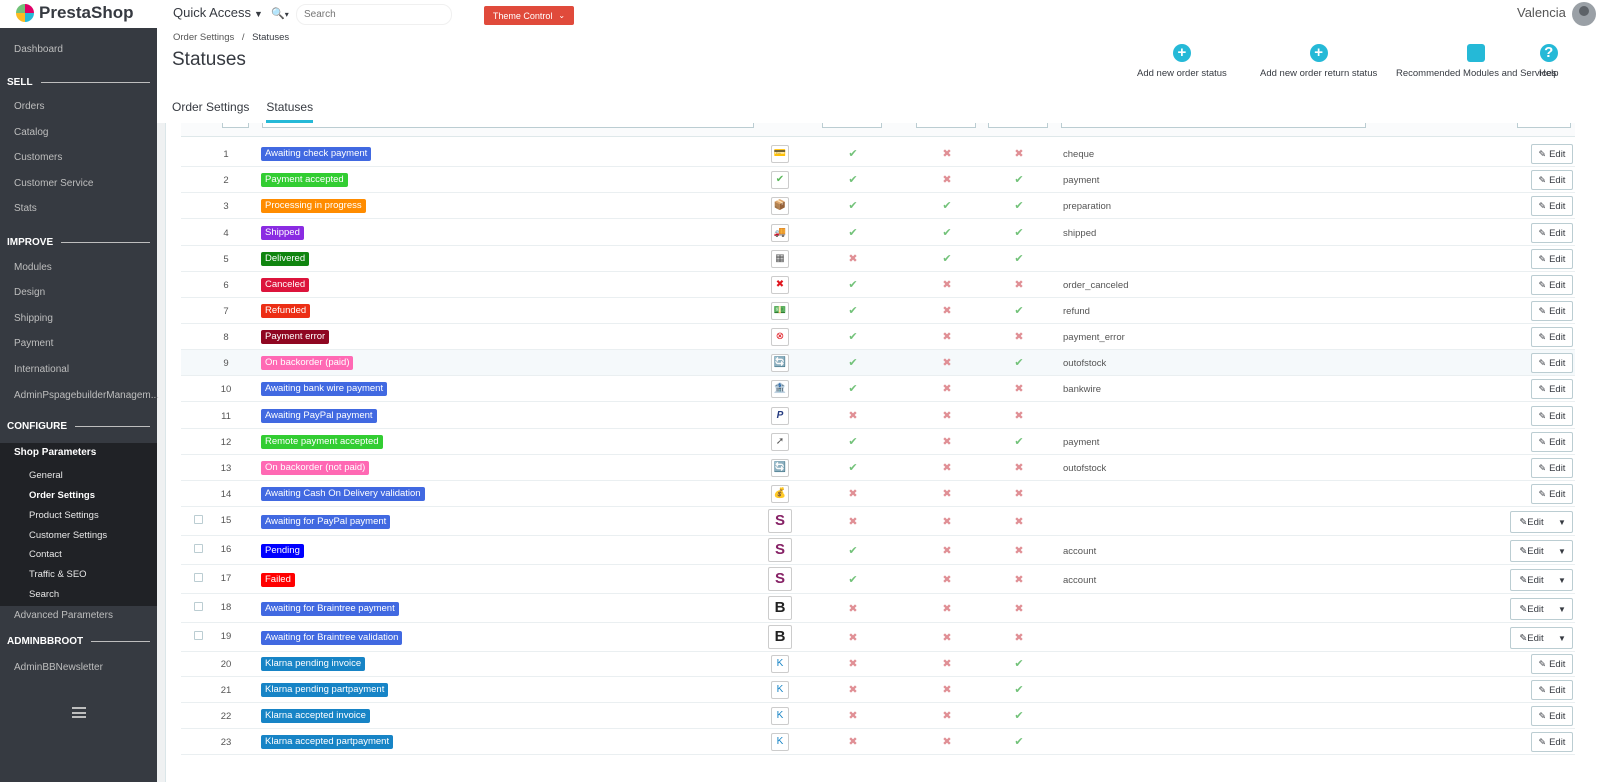 This screenshot has width=1600, height=782. I want to click on theme-control-button: Theme Control ⌄, so click(529, 15).